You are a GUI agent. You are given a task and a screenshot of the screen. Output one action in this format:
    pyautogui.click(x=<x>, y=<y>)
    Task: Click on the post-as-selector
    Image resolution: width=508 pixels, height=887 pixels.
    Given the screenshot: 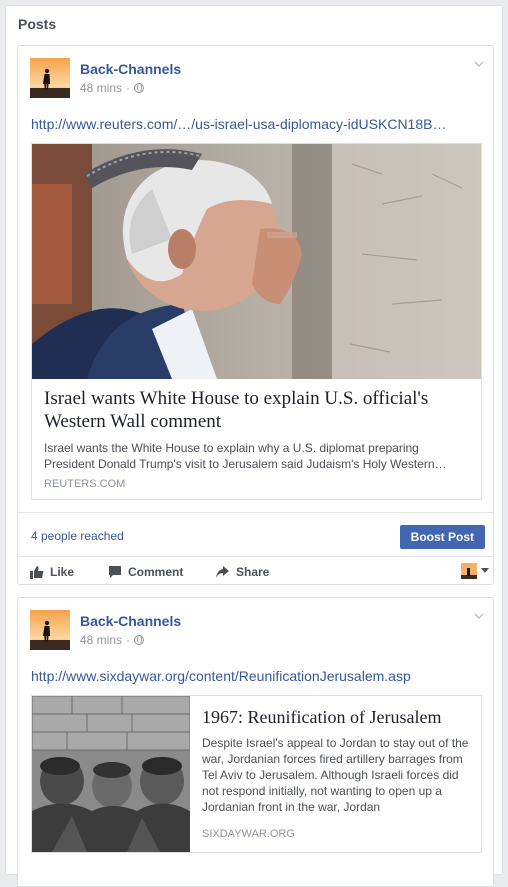 What is the action you would take?
    pyautogui.click(x=475, y=571)
    